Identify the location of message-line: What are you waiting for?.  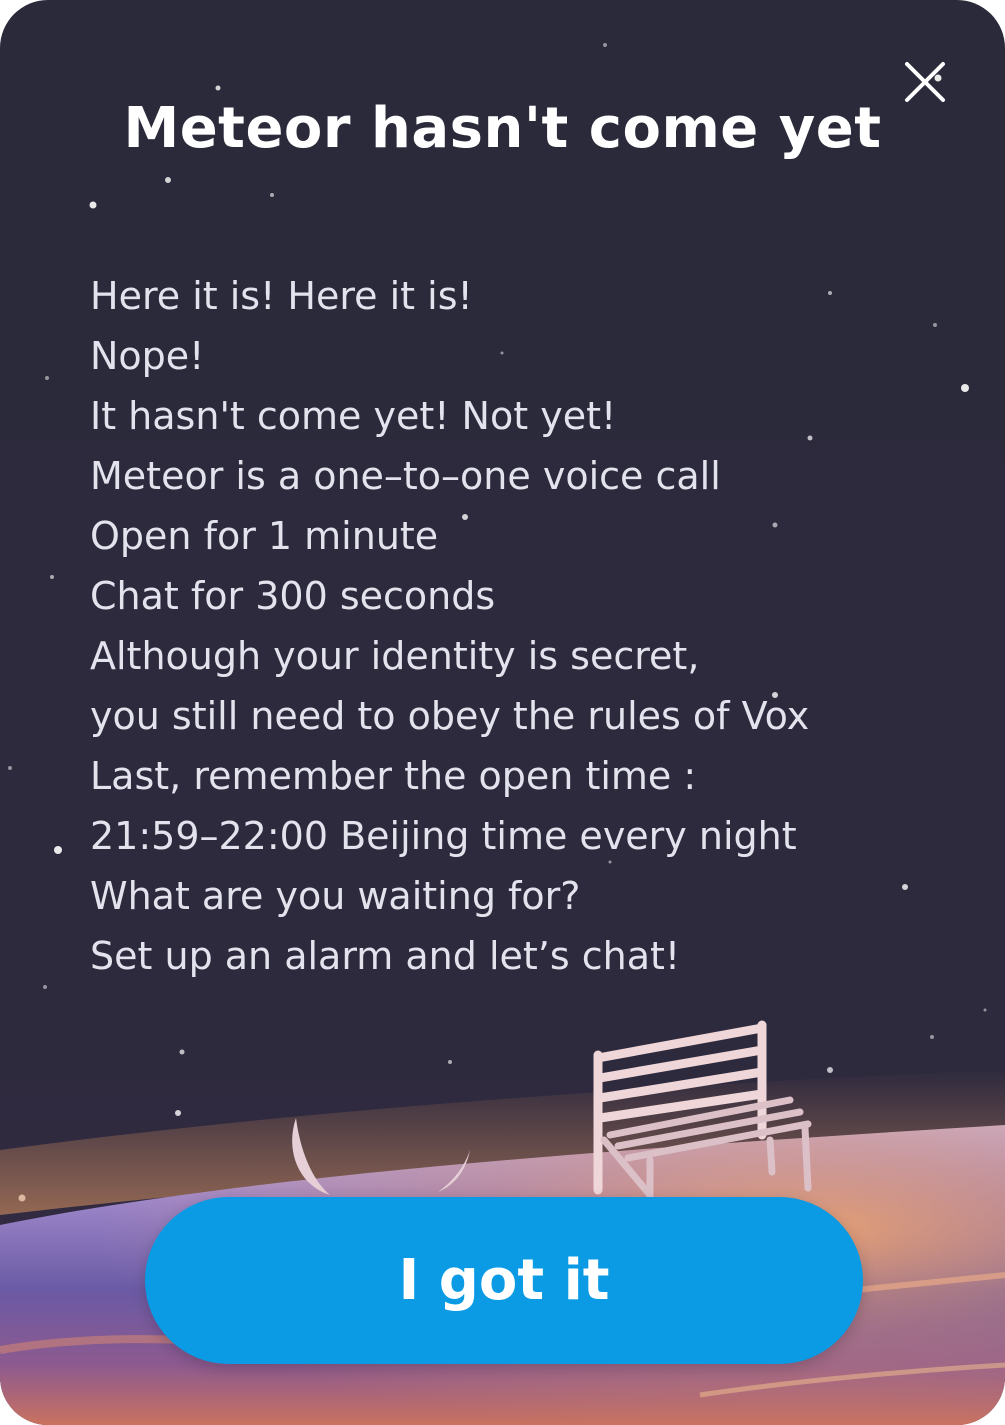
(335, 896).